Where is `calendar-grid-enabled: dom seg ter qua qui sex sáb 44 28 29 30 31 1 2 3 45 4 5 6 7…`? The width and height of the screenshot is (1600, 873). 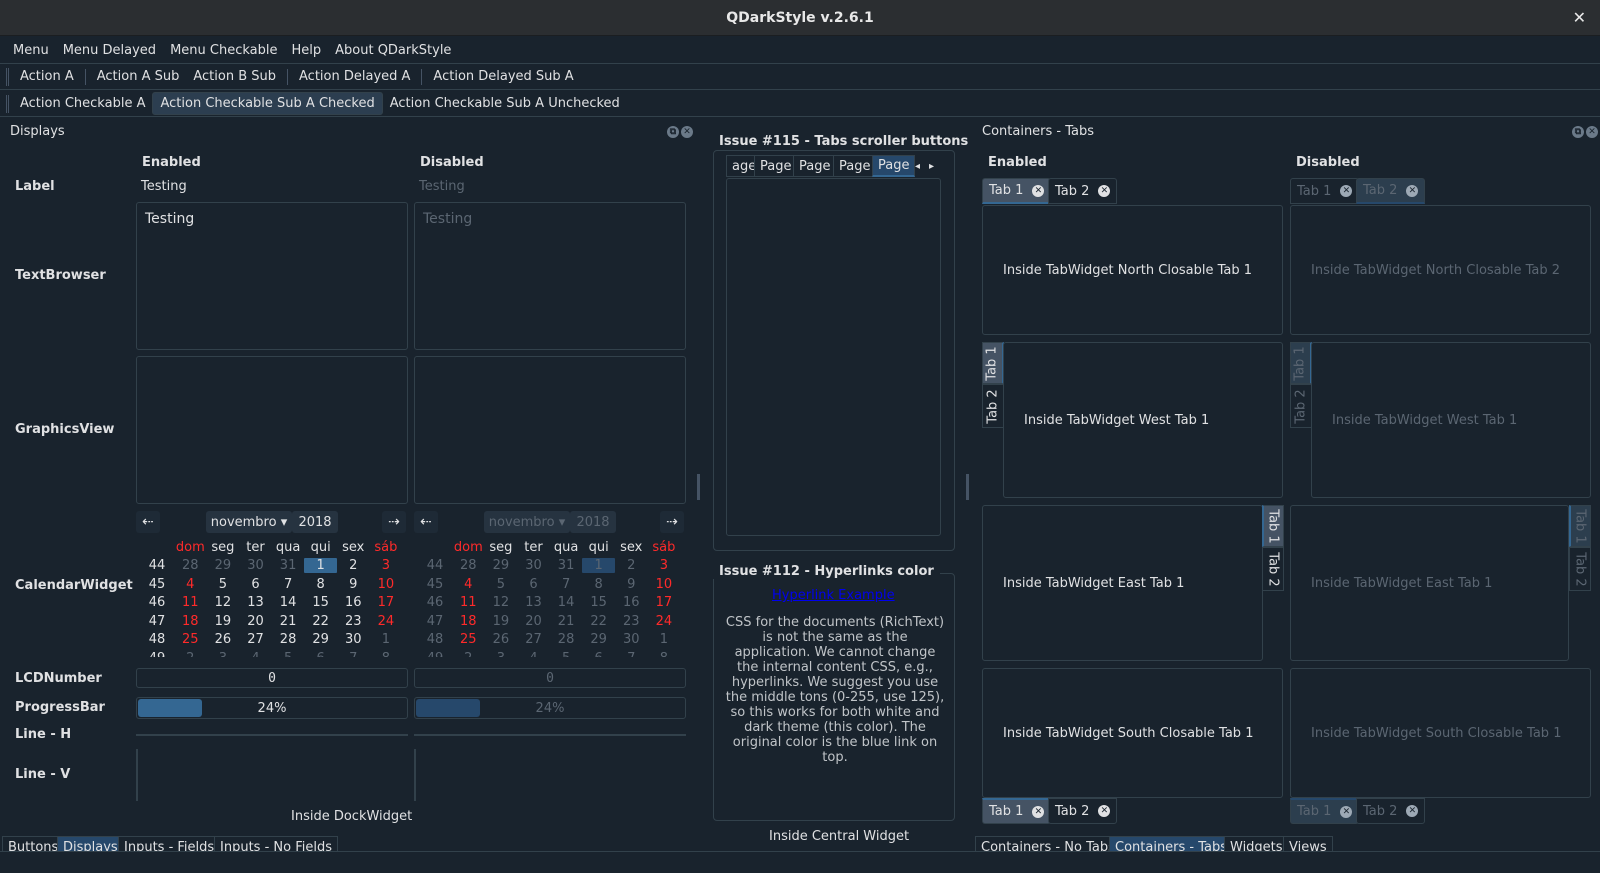
calendar-grid-enabled: dom seg ter qua qui sex sáb 44 28 29 30 31 1 2 3 45 4 5 6 7… is located at coordinates (271, 597).